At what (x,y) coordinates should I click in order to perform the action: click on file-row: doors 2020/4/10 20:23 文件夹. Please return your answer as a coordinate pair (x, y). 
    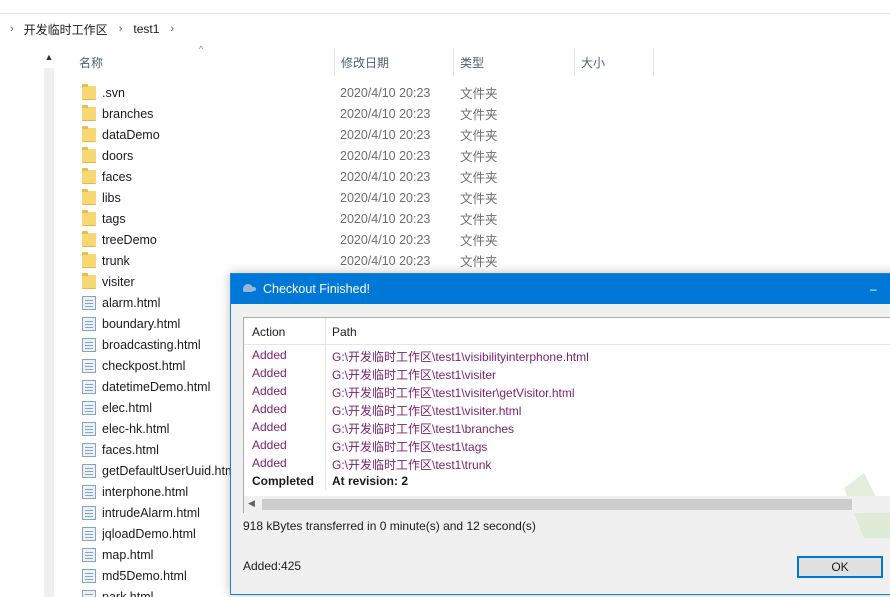
    Looking at the image, I should click on (378, 155).